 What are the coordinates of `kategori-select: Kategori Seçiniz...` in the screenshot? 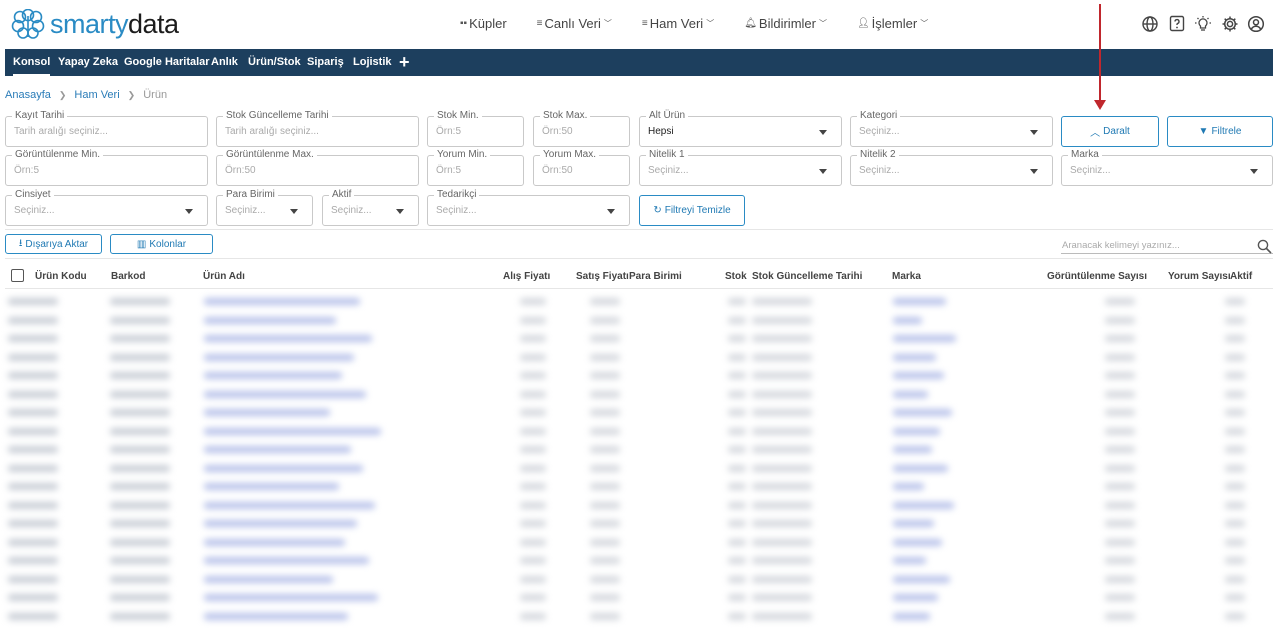 It's located at (951, 128).